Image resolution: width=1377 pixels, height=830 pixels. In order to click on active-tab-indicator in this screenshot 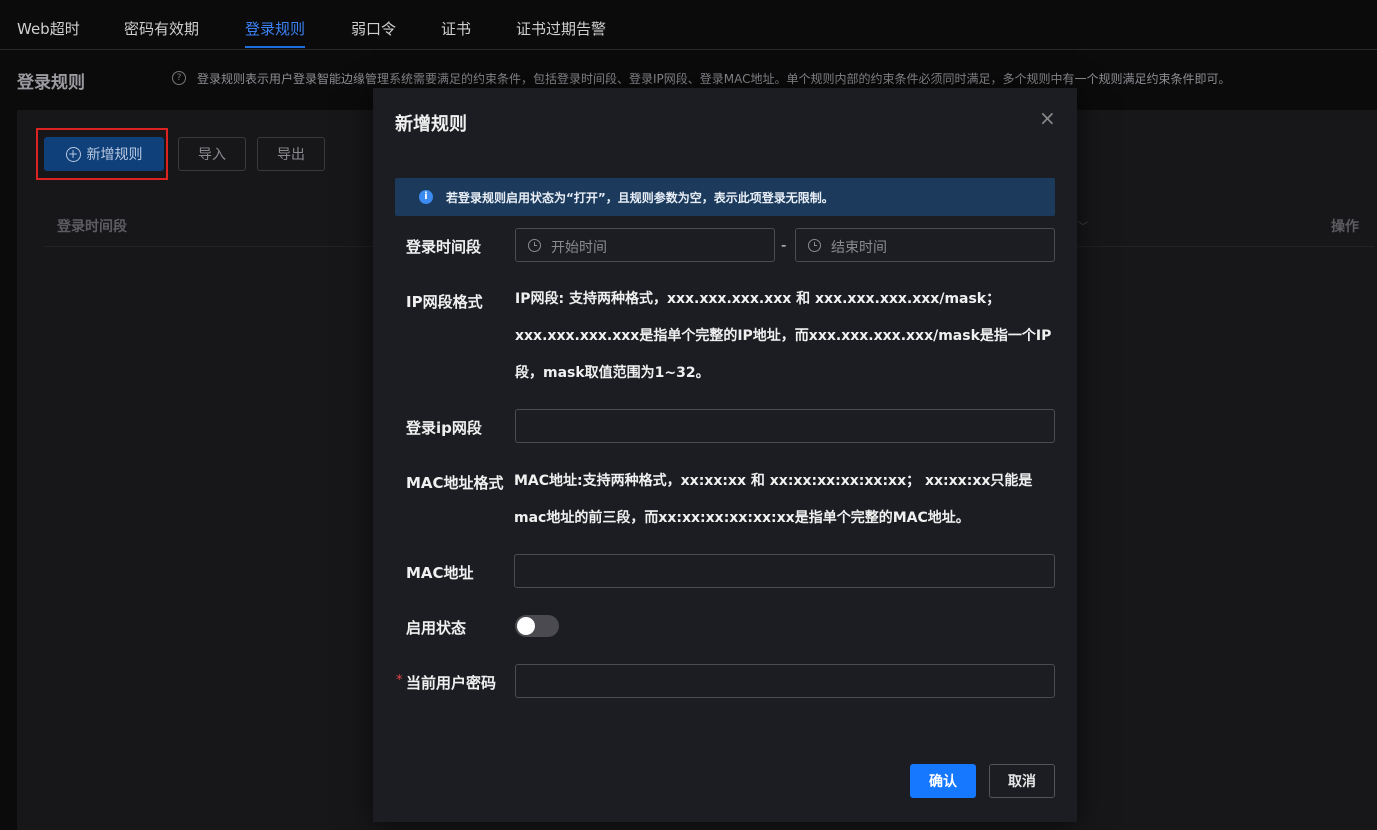, I will do `click(275, 47)`.